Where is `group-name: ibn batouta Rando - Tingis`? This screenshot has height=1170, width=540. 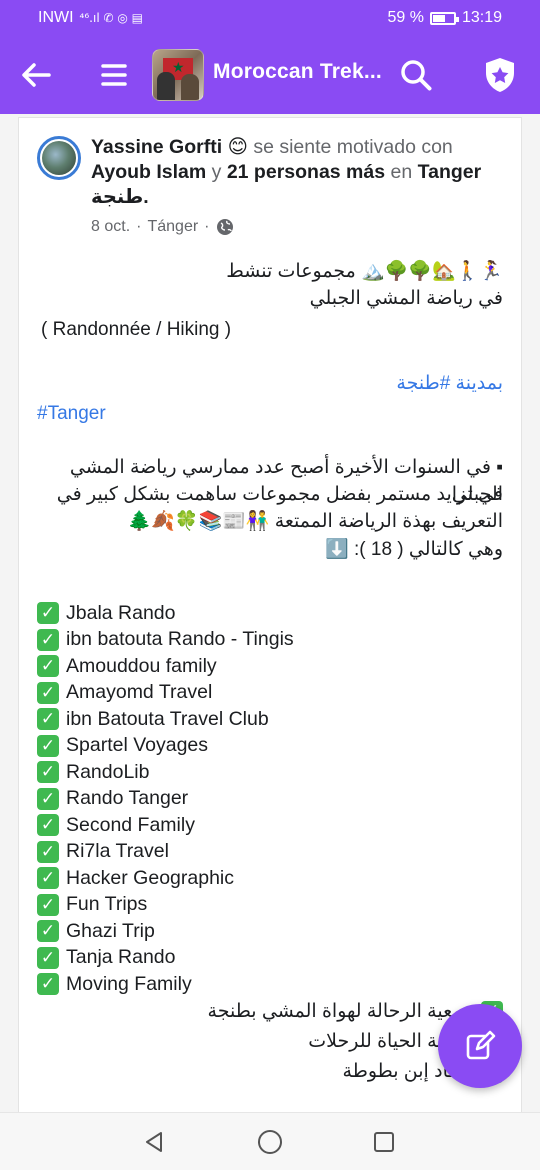
group-name: ibn batouta Rando - Tingis is located at coordinates (180, 639).